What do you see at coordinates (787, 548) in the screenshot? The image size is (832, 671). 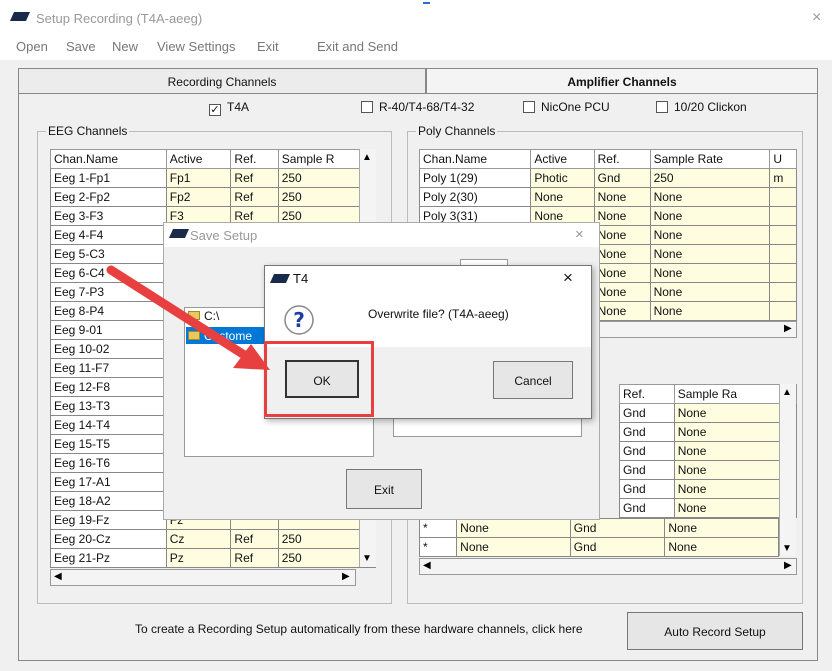 I see `scroll-down-icon: ▼` at bounding box center [787, 548].